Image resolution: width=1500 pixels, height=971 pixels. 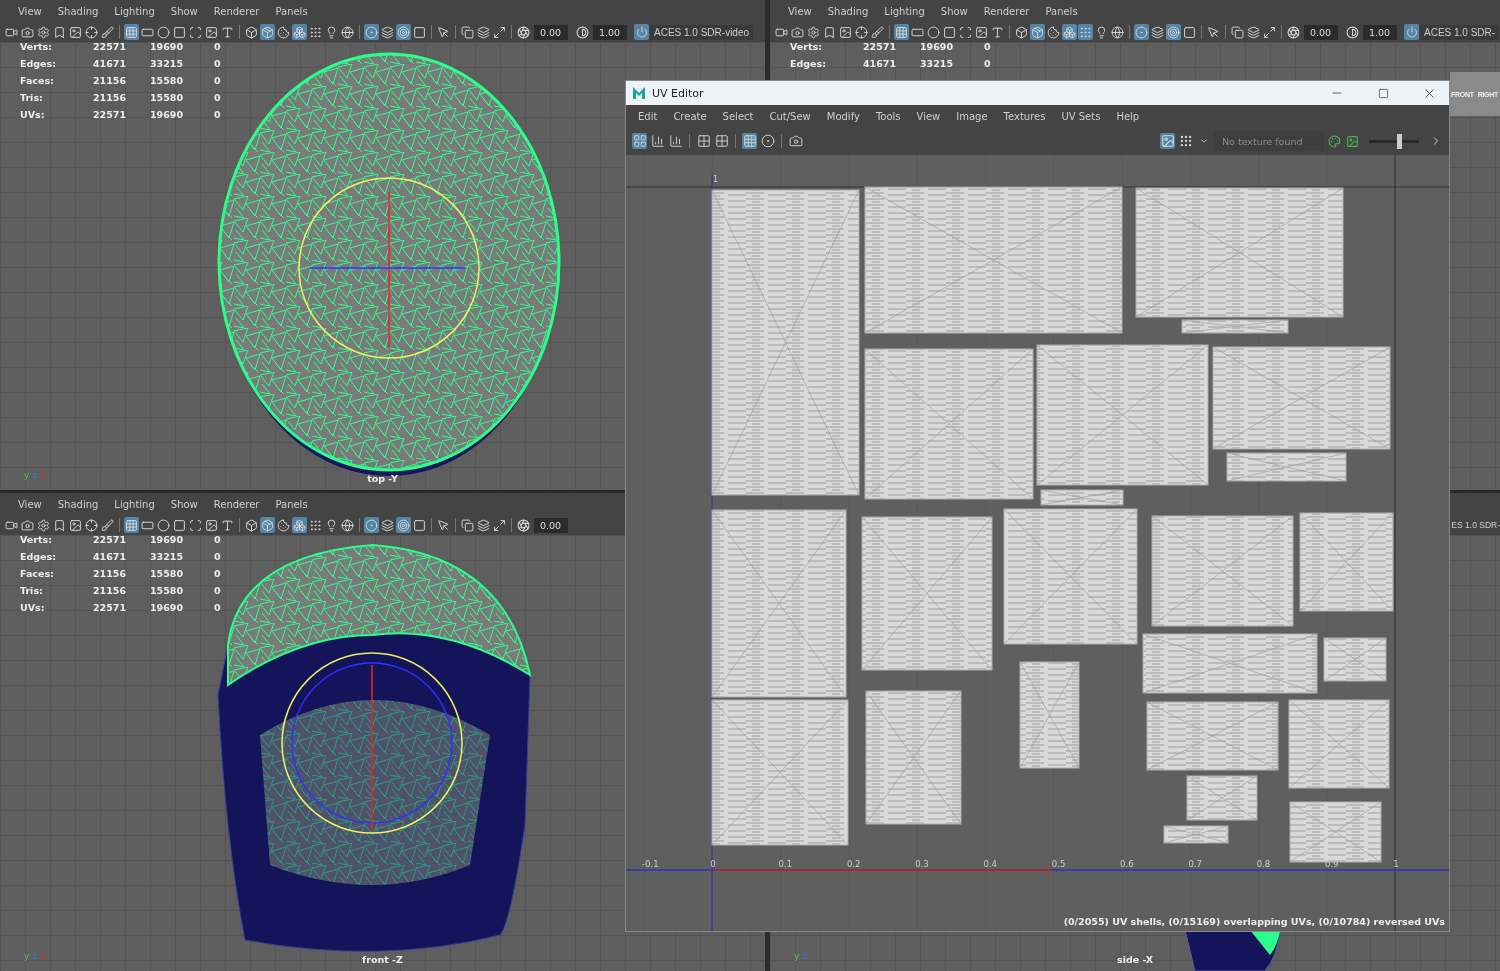 I want to click on color-space-dropdown: ACES 1.0 SDR-video, so click(x=702, y=32).